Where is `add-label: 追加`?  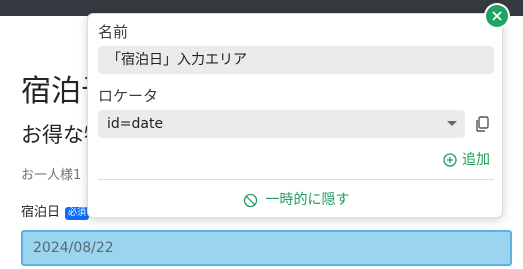
add-label: 追加 is located at coordinates (476, 160).